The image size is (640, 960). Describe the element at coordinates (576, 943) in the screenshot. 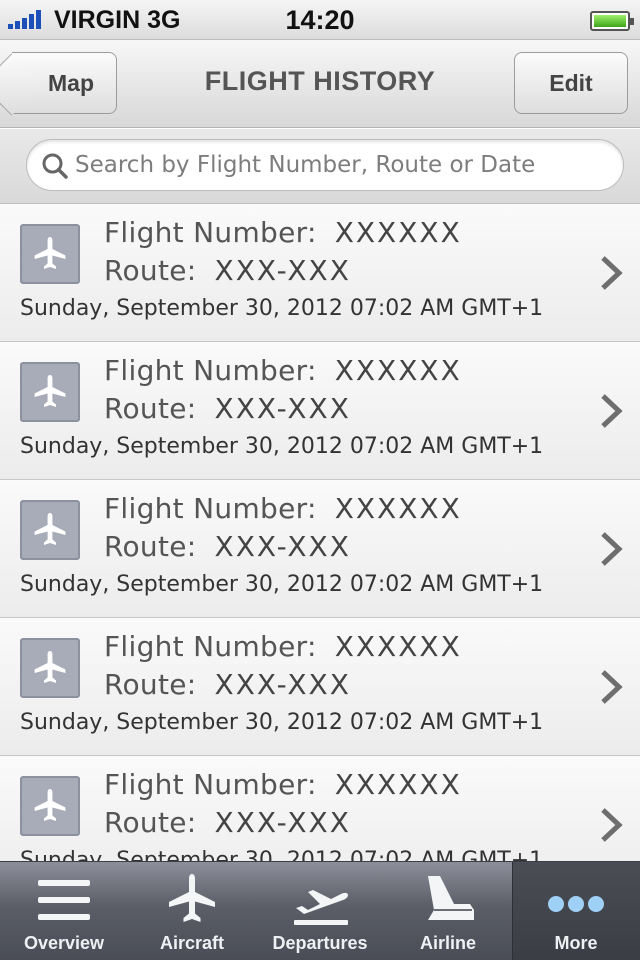

I see `tab-label: More` at that location.